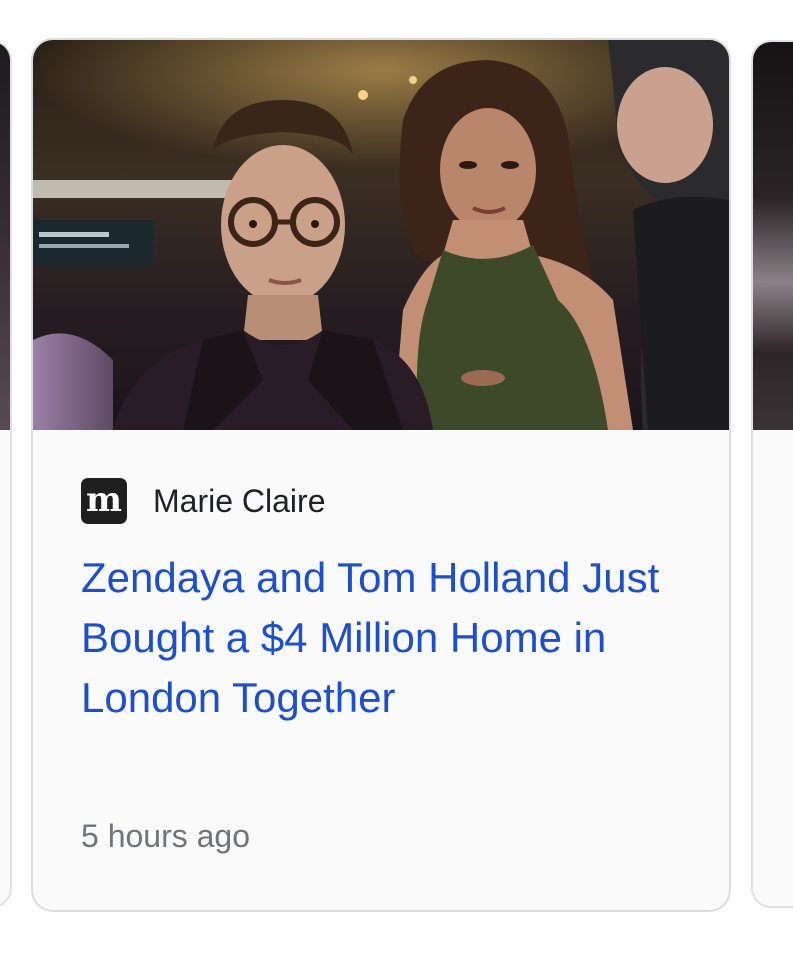 Image resolution: width=793 pixels, height=973 pixels. Describe the element at coordinates (166, 836) in the screenshot. I see `news-timestamp: 5 hours ago` at that location.